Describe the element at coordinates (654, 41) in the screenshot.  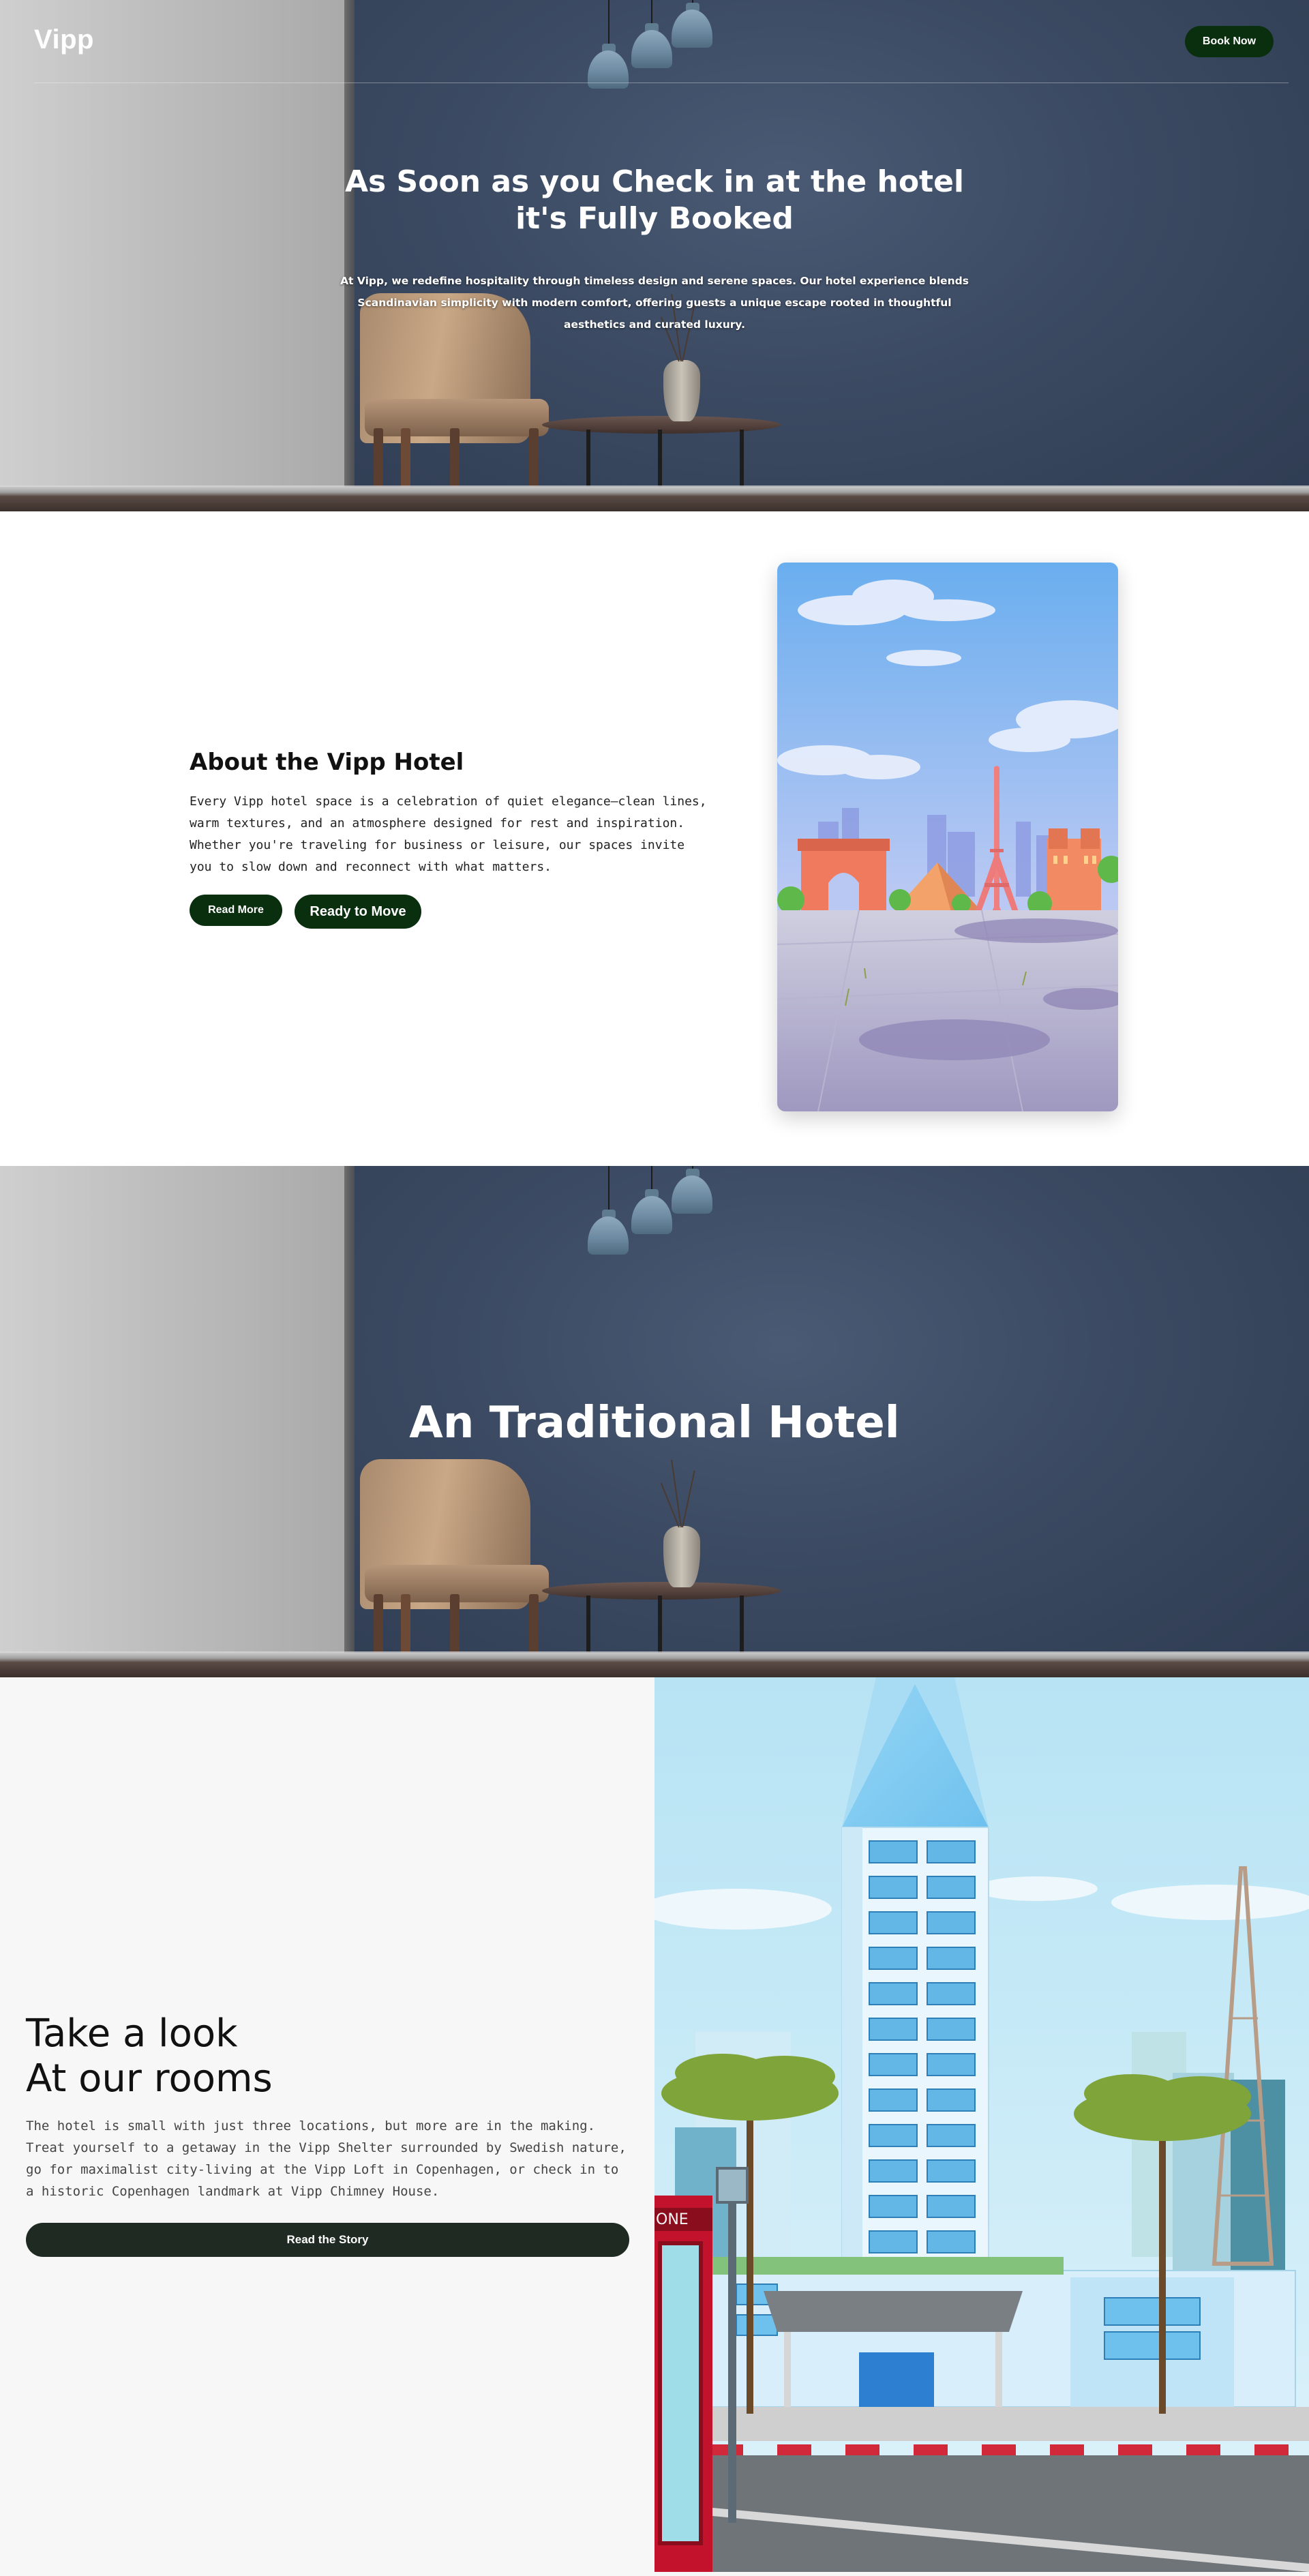
I see `navbar: Vipp Book Now` at that location.